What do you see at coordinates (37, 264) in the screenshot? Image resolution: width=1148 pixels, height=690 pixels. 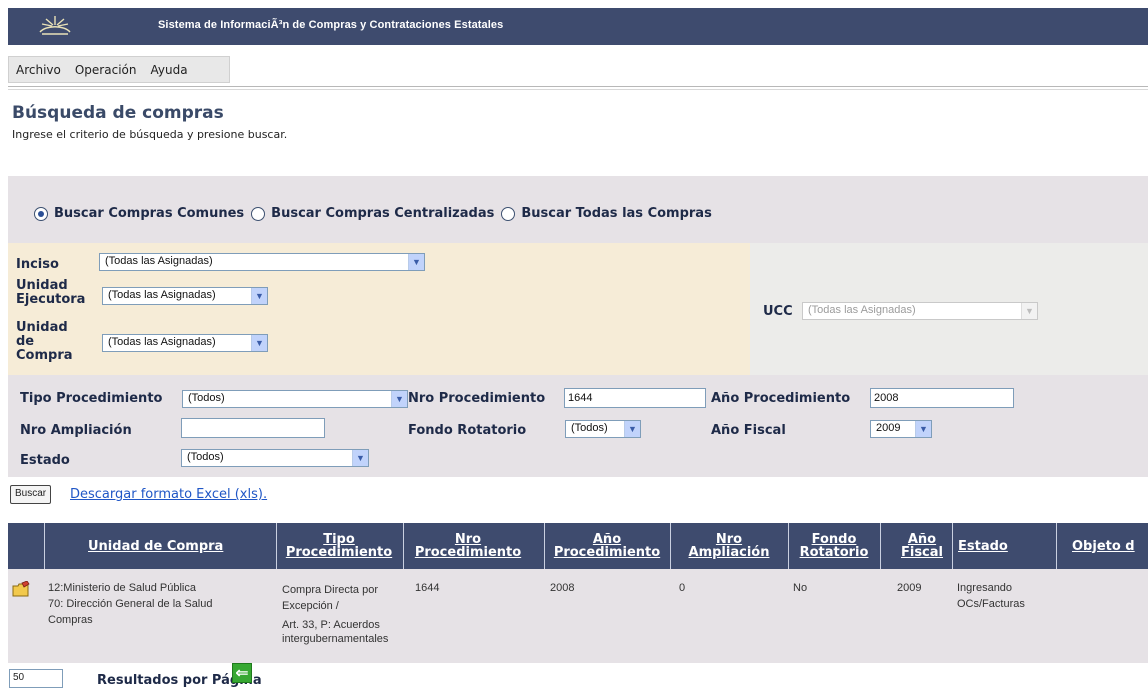 I see `inciso-label: Inciso` at bounding box center [37, 264].